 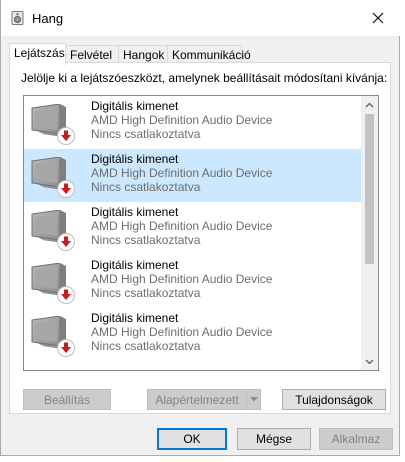 I want to click on ok-label: OK, so click(x=192, y=439).